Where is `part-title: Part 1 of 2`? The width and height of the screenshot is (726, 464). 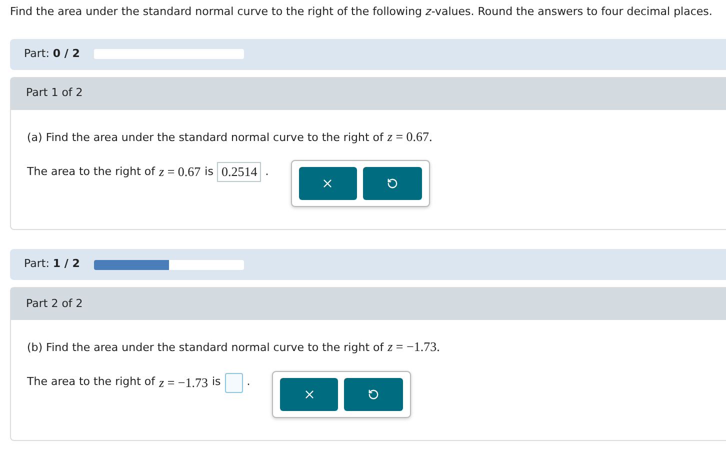 part-title: Part 1 of 2 is located at coordinates (54, 93).